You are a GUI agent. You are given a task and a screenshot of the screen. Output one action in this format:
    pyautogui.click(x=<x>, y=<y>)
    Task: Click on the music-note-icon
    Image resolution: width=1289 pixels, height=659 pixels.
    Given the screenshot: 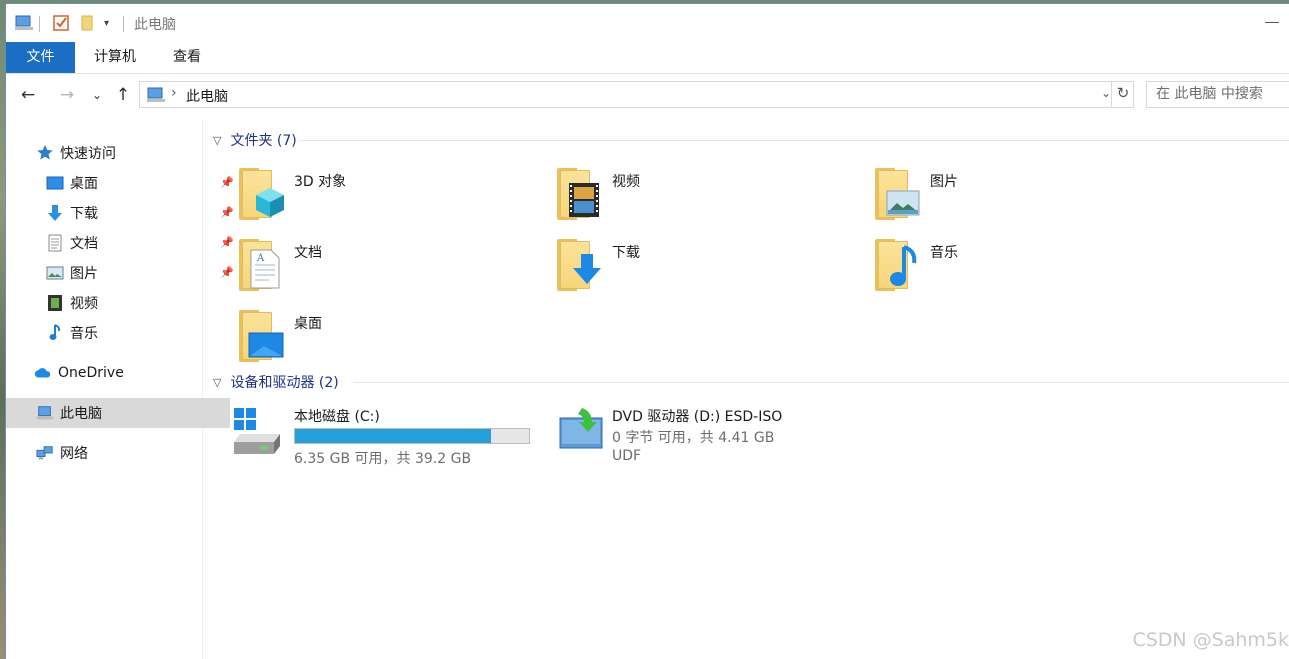 What is the action you would take?
    pyautogui.click(x=55, y=333)
    